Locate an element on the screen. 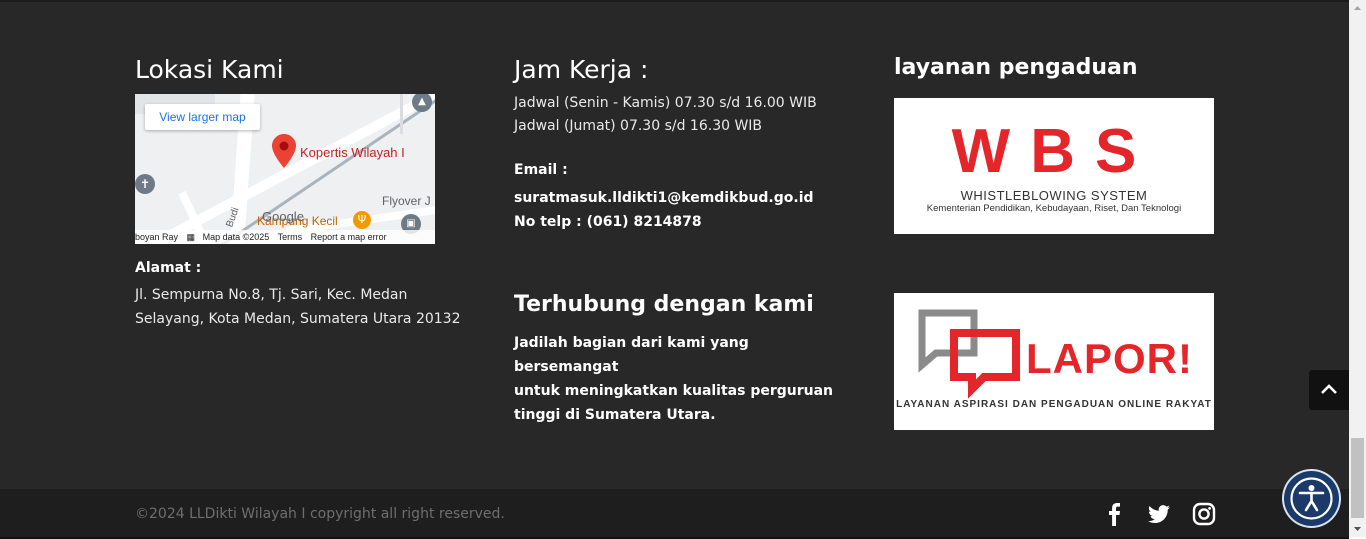 The width and height of the screenshot is (1366, 539). scroll-down-icon is located at coordinates (1357, 528).